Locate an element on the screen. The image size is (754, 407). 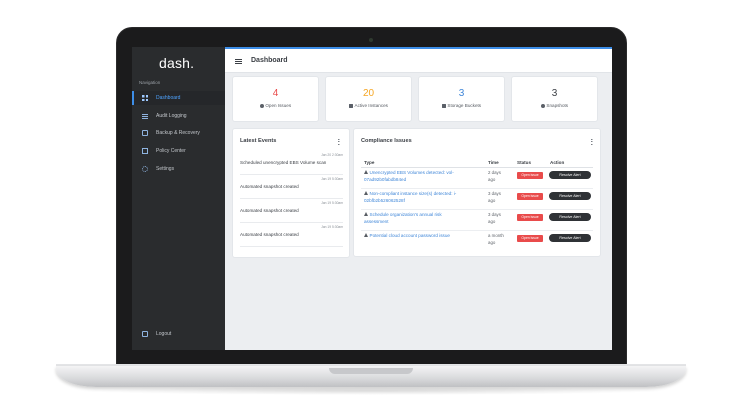
checklist-icon is located at coordinates (145, 151).